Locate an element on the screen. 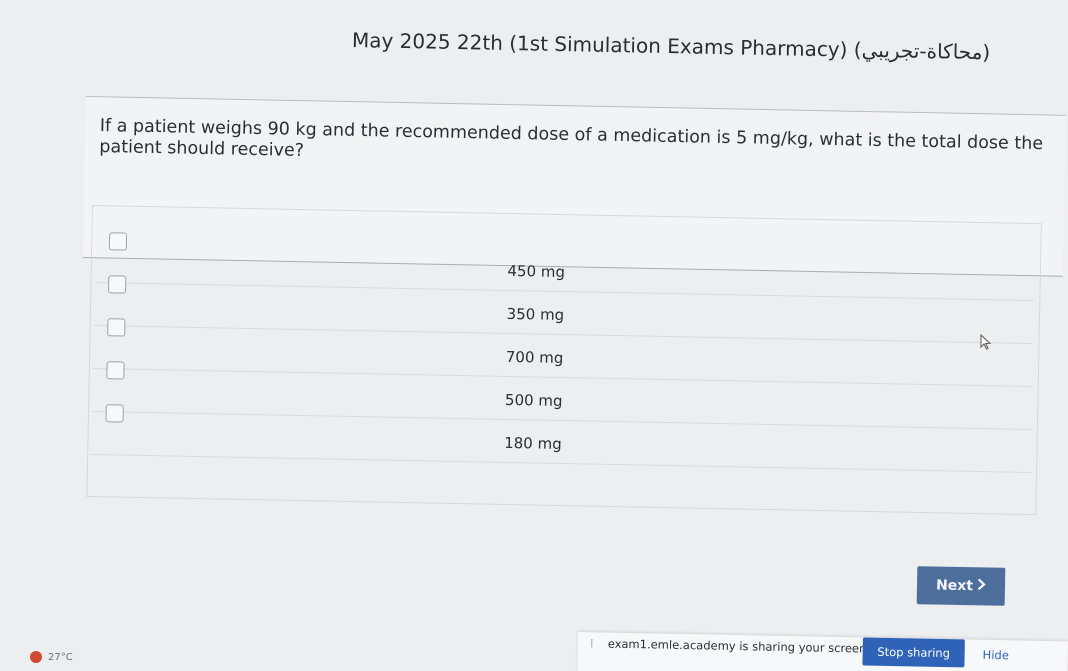 The image size is (1068, 671). weather-icon is located at coordinates (36, 657).